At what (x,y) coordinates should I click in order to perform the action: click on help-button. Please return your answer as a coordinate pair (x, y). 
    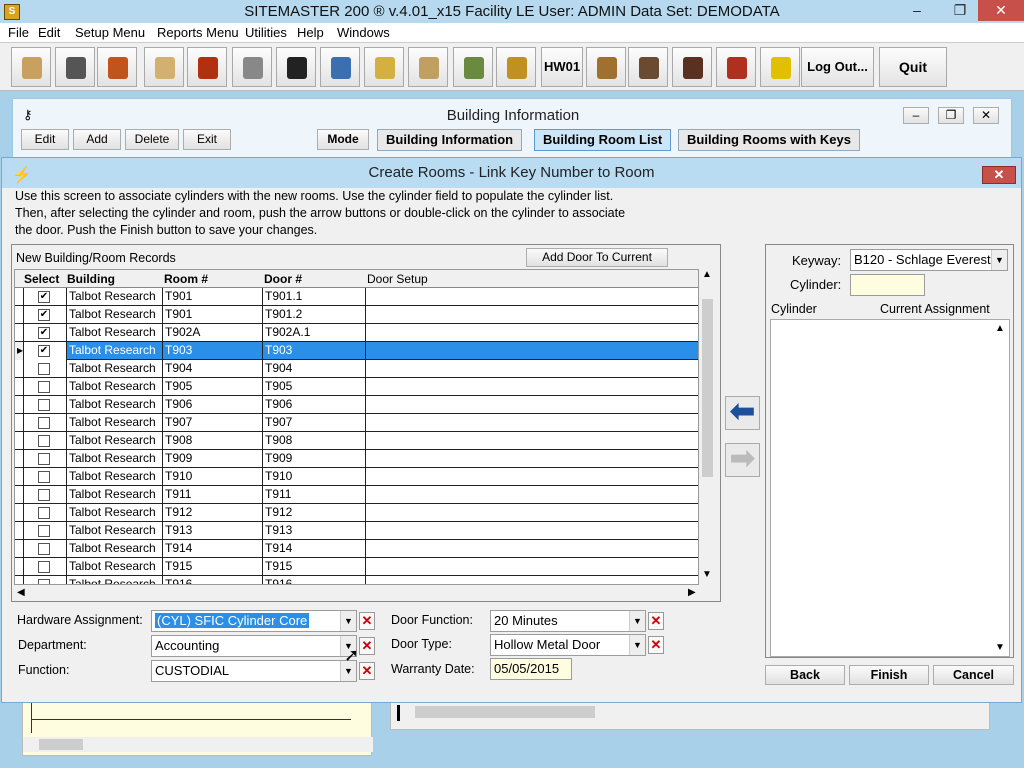
    Looking at the image, I should click on (780, 67).